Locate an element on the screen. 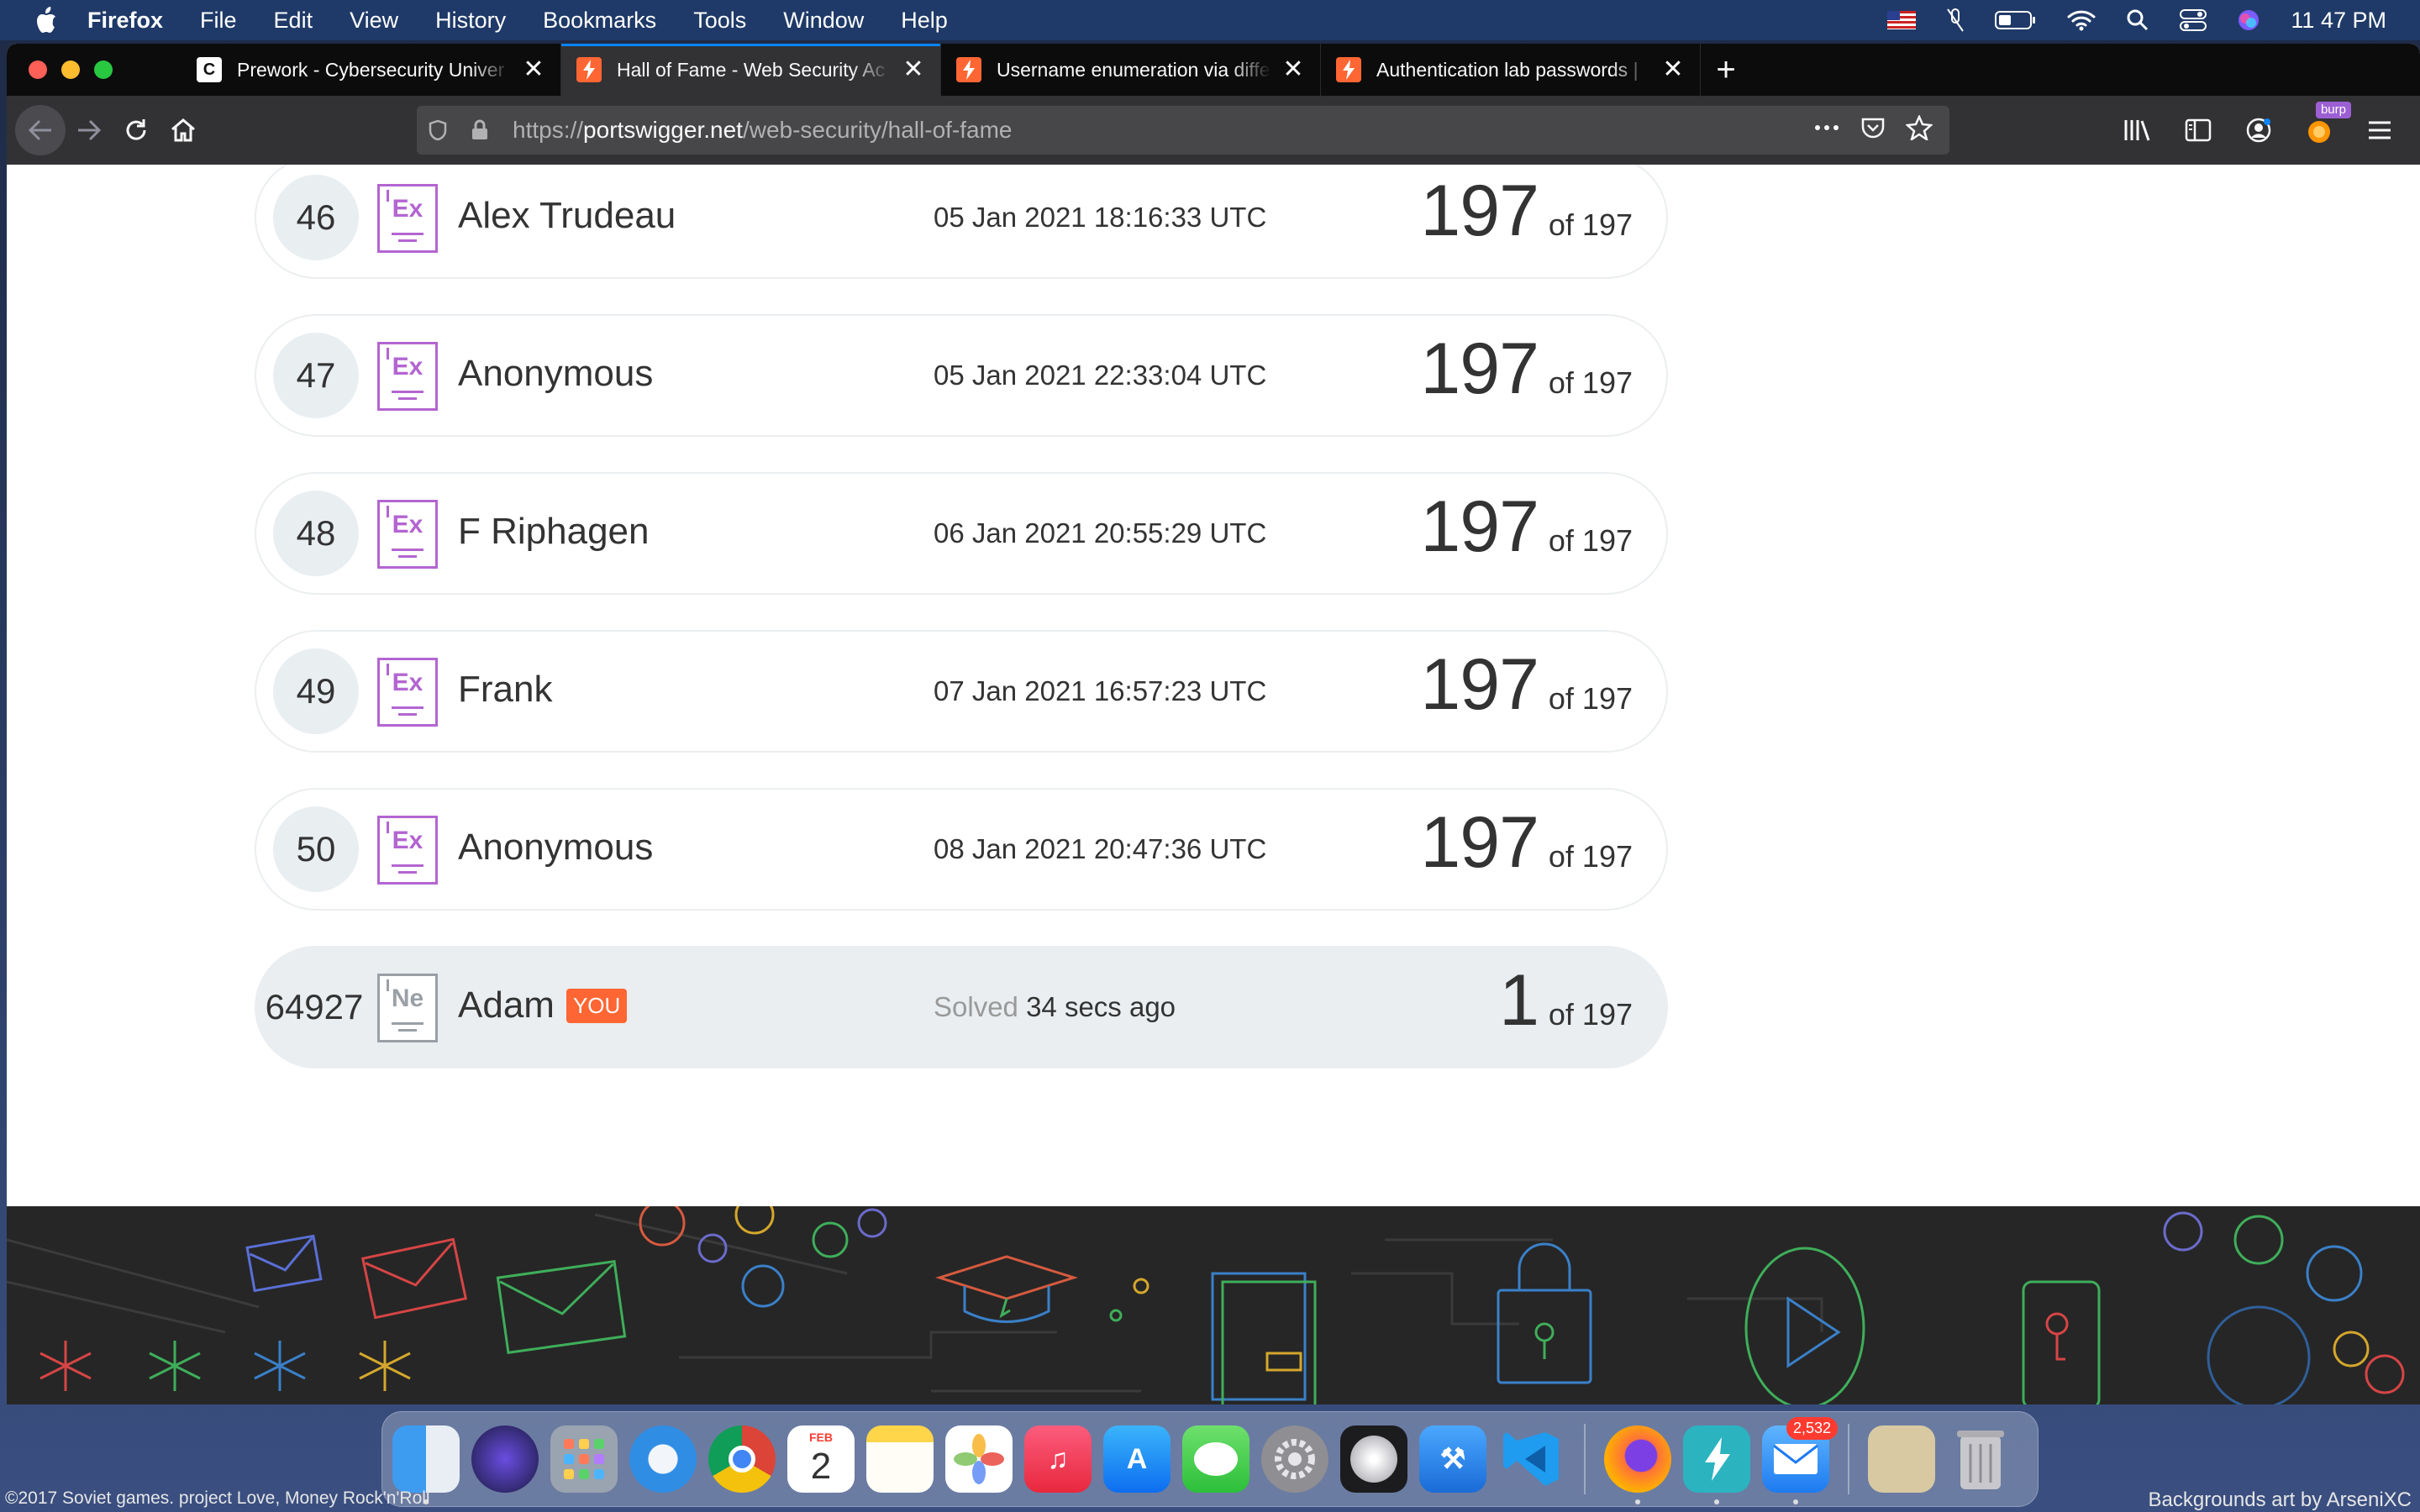 This screenshot has height=1512, width=2420. music-icon: ♫ is located at coordinates (1058, 1459).